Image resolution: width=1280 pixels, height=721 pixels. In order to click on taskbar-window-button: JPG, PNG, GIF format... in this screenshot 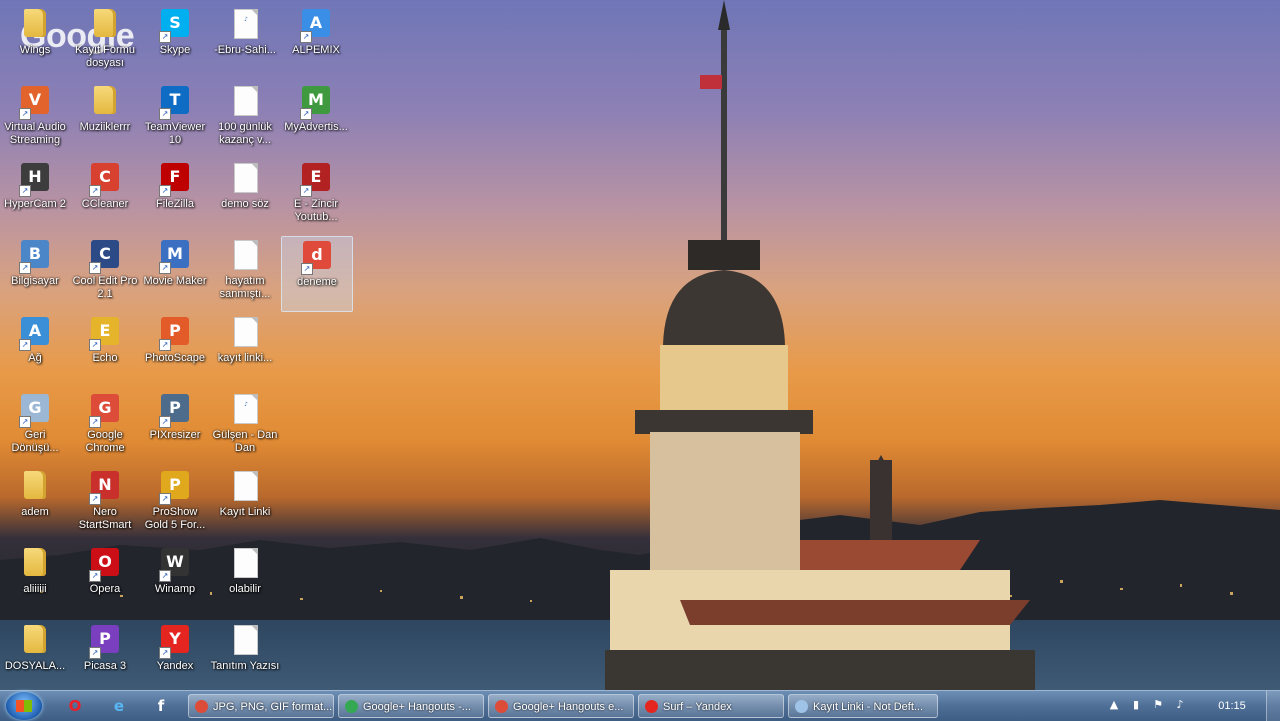, I will do `click(261, 706)`.